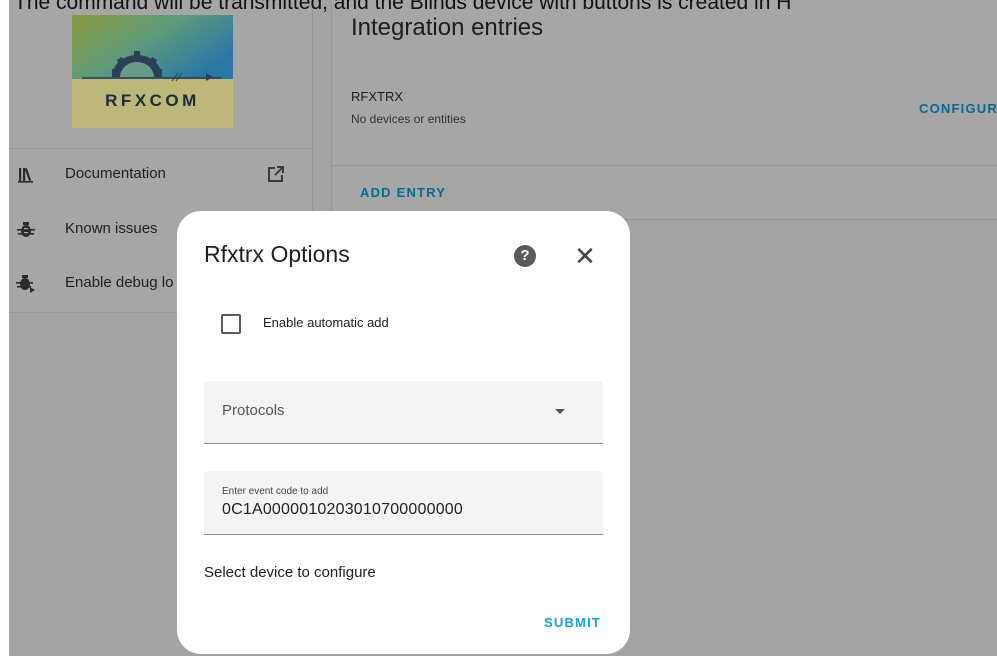  What do you see at coordinates (160, 148) in the screenshot?
I see `panel-divider` at bounding box center [160, 148].